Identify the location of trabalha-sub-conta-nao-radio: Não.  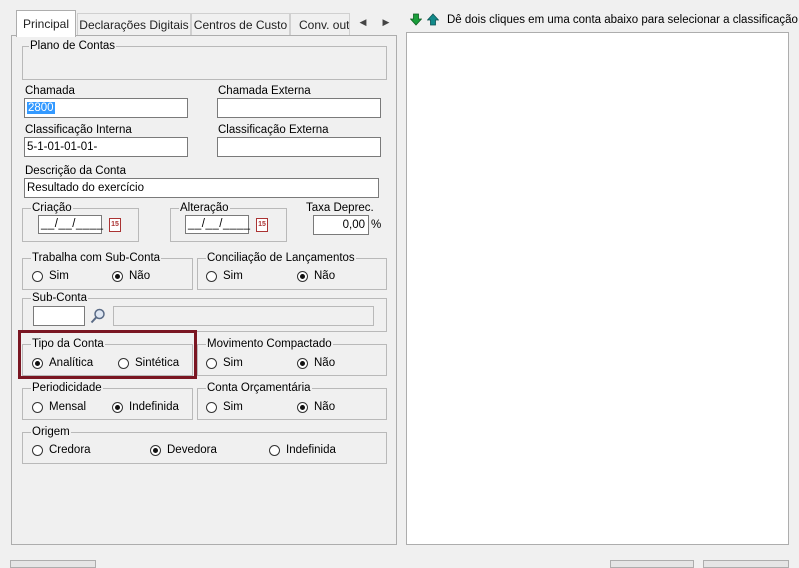
(131, 276).